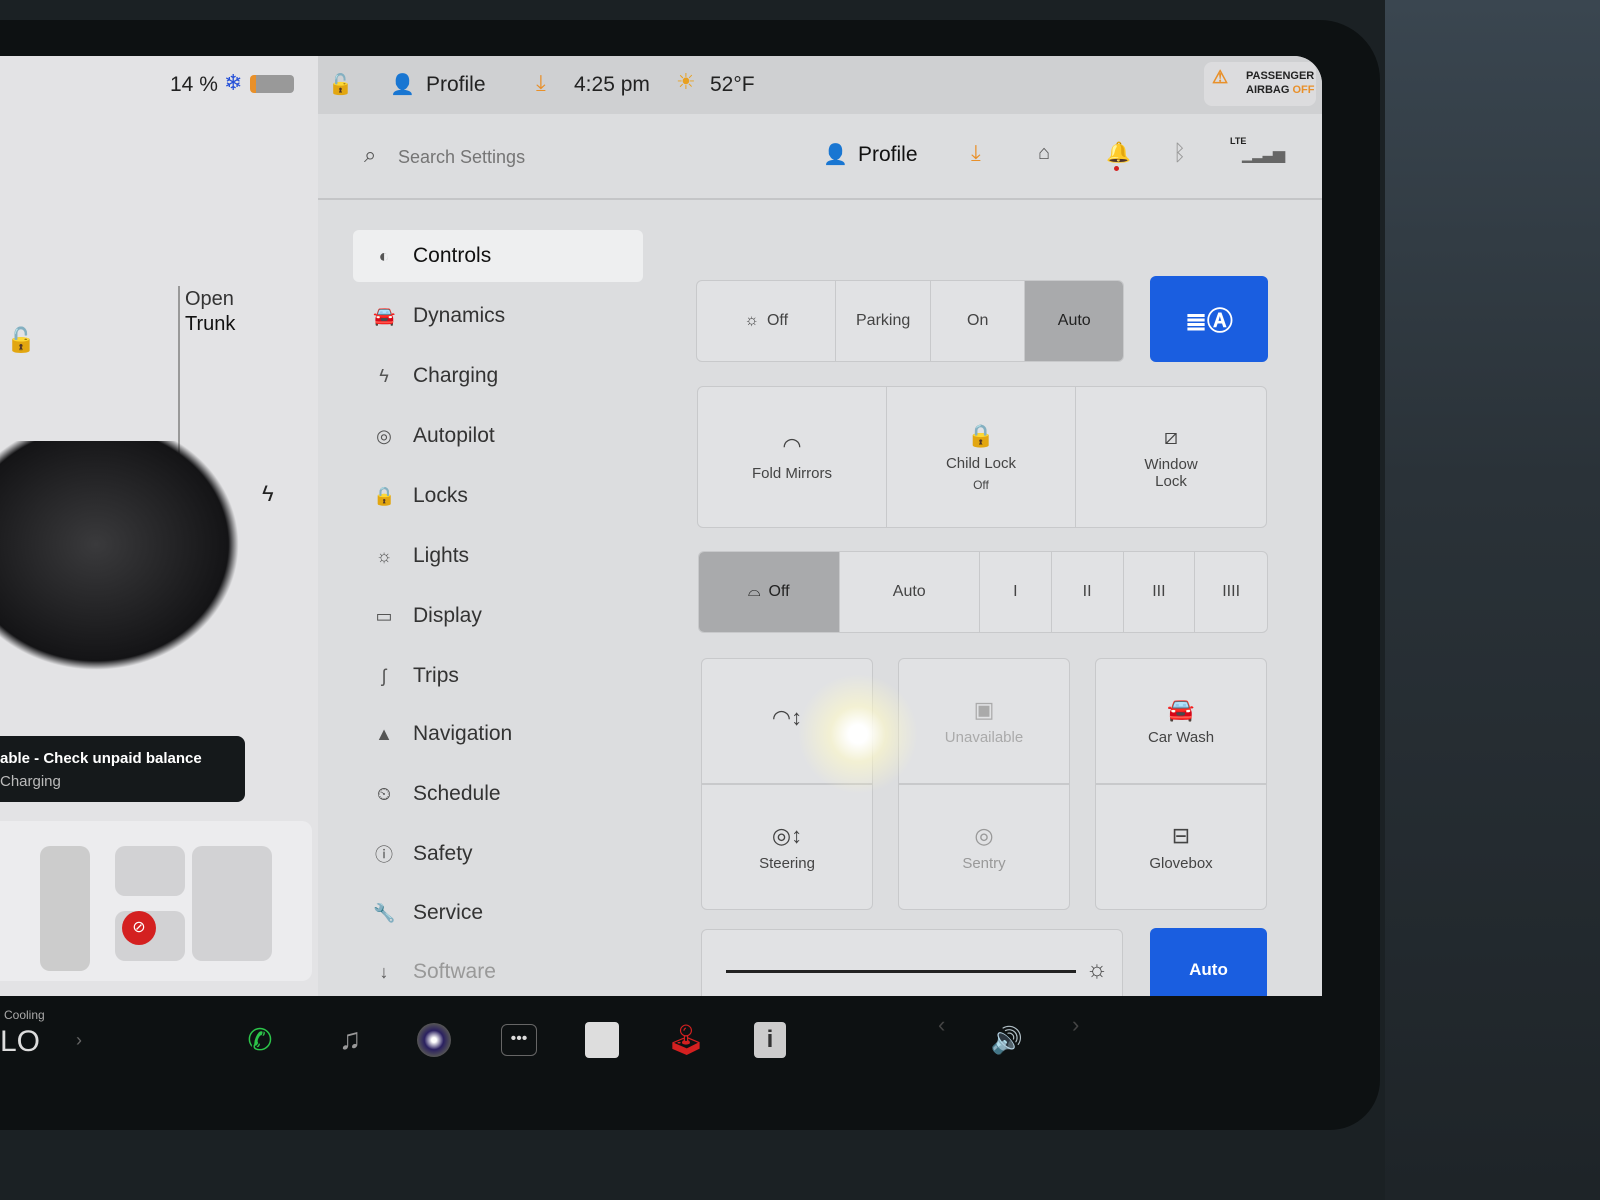  What do you see at coordinates (751, 320) in the screenshot?
I see `headlight-off-icon: ☼` at bounding box center [751, 320].